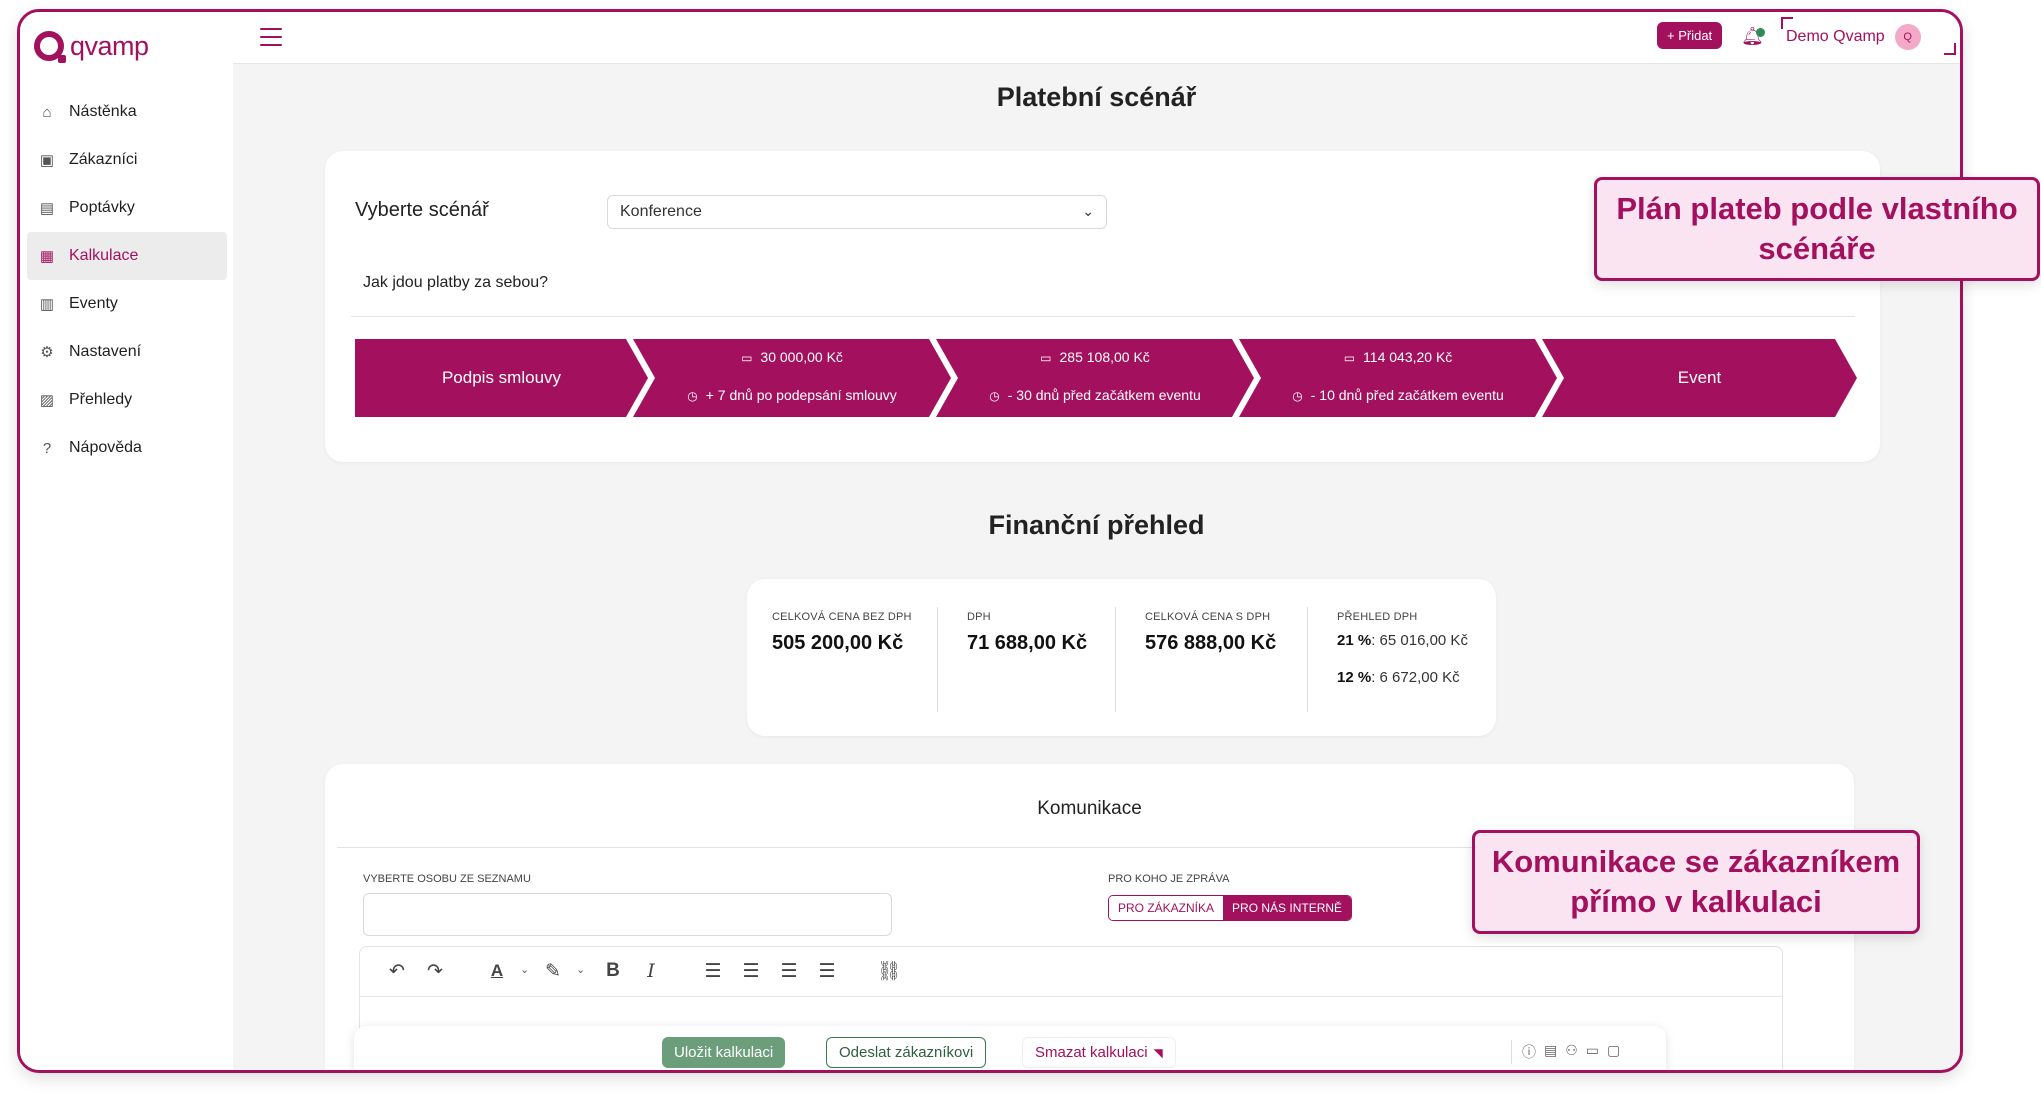 This screenshot has height=1100, width=2041. Describe the element at coordinates (109, 45) in the screenshot. I see `logo-text: qvamp` at that location.